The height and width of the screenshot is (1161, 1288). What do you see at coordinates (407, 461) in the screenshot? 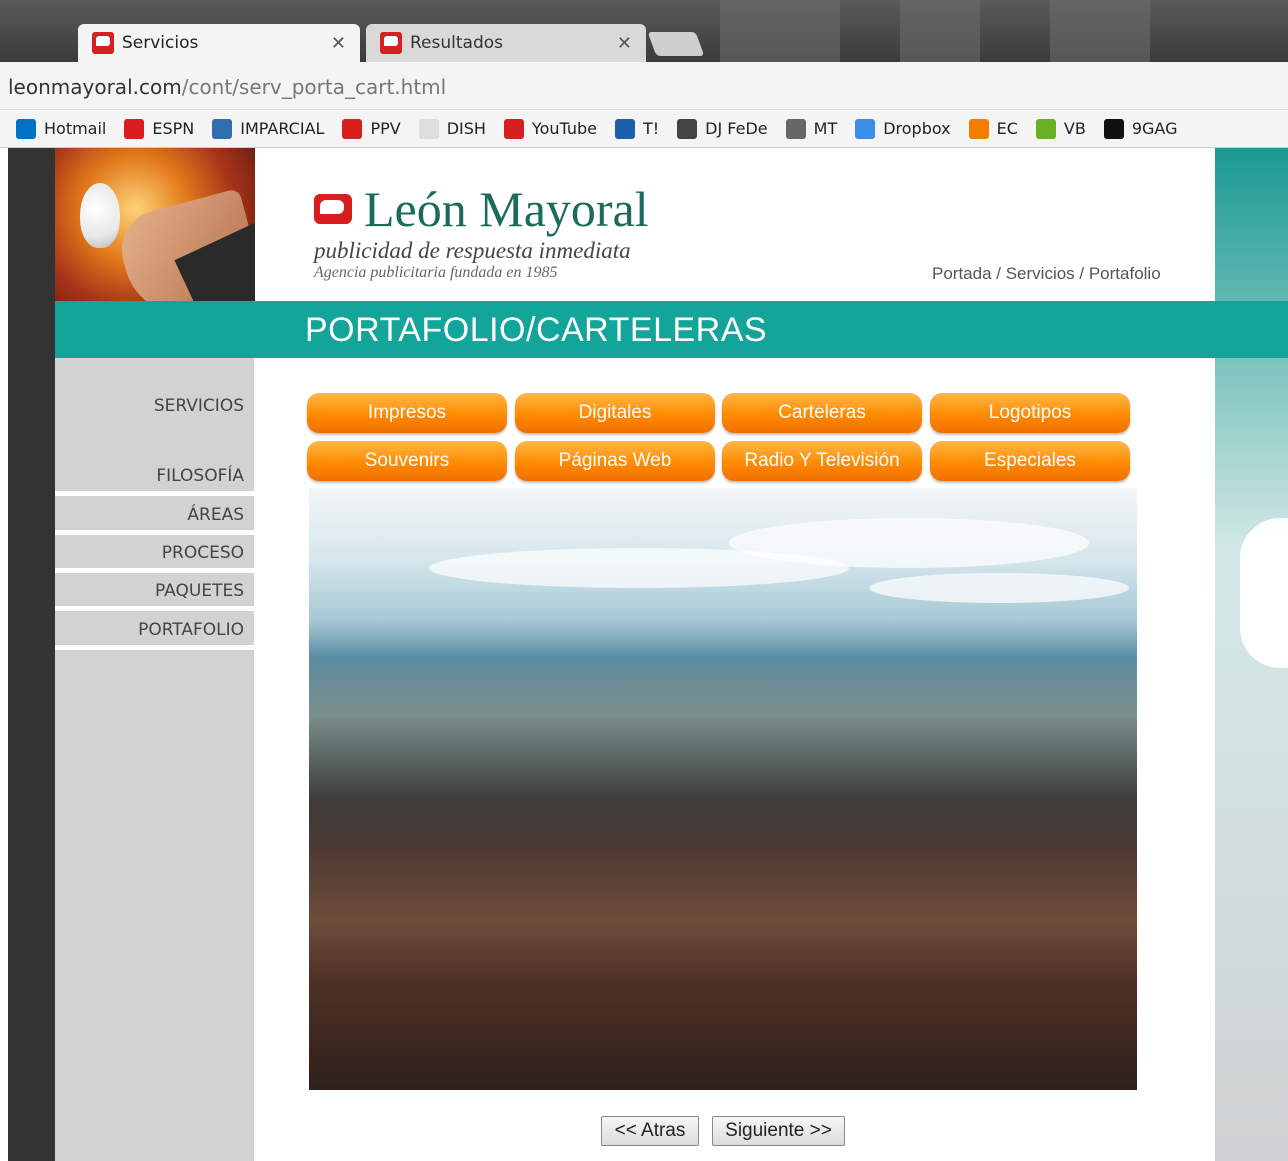
I see `category-souvenirs-button: Souvenirs` at bounding box center [407, 461].